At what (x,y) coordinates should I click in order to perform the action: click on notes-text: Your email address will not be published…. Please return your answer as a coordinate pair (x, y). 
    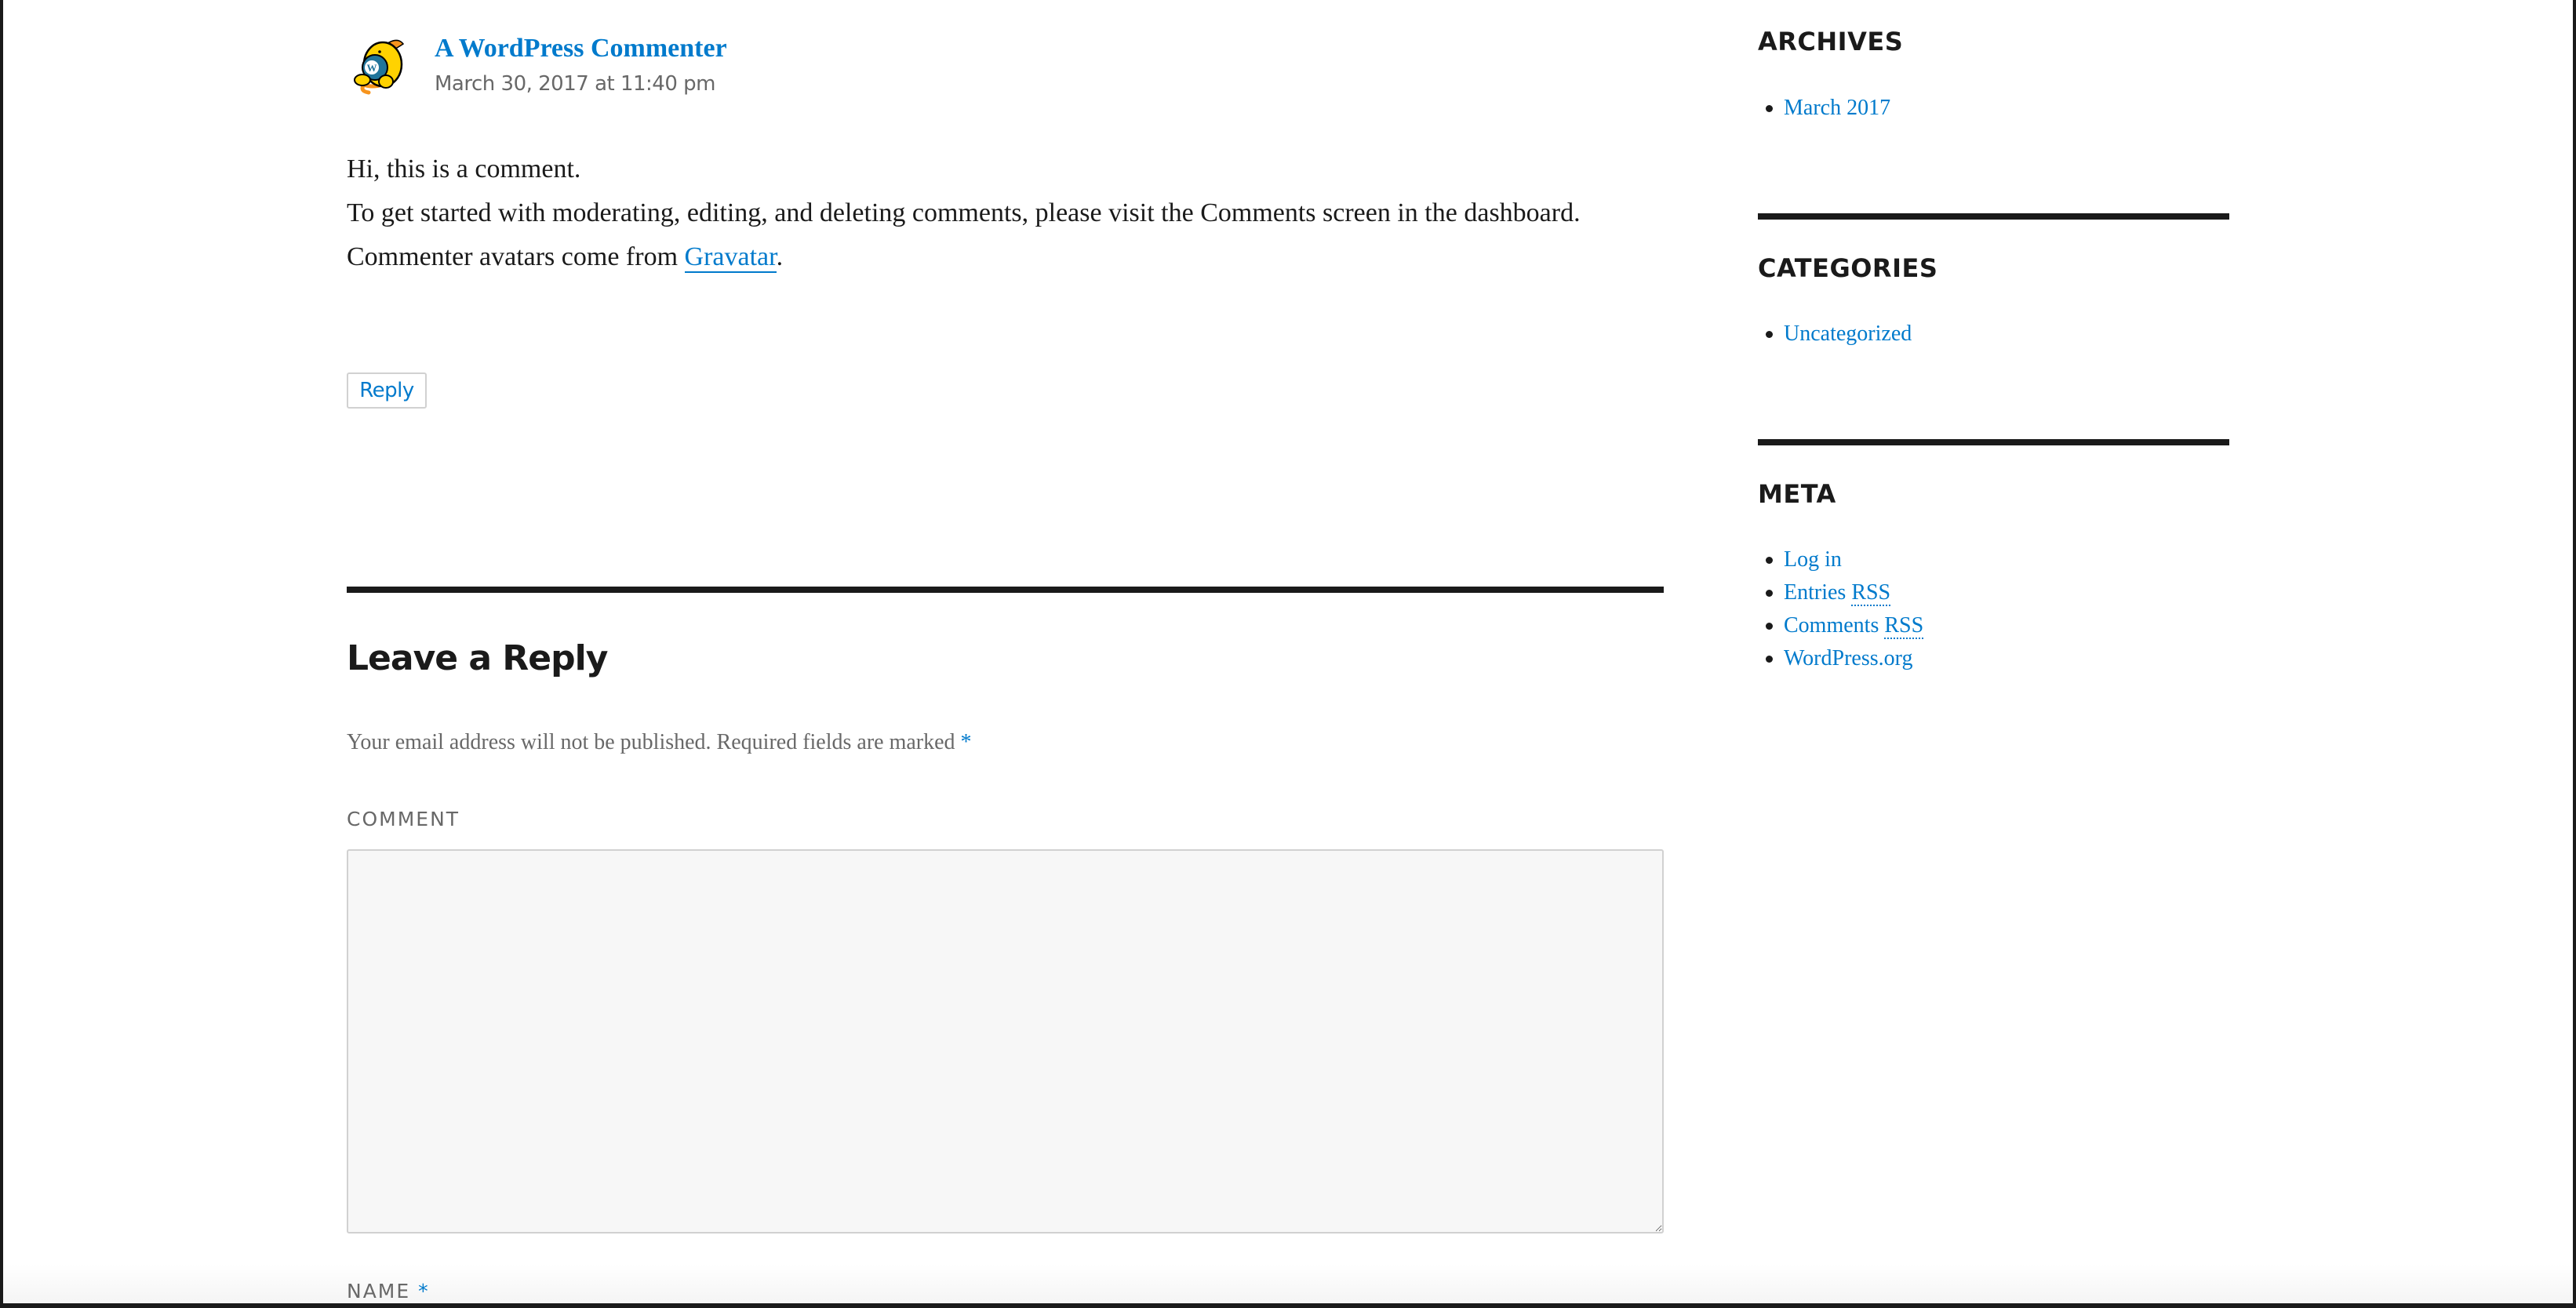
    Looking at the image, I should click on (654, 742).